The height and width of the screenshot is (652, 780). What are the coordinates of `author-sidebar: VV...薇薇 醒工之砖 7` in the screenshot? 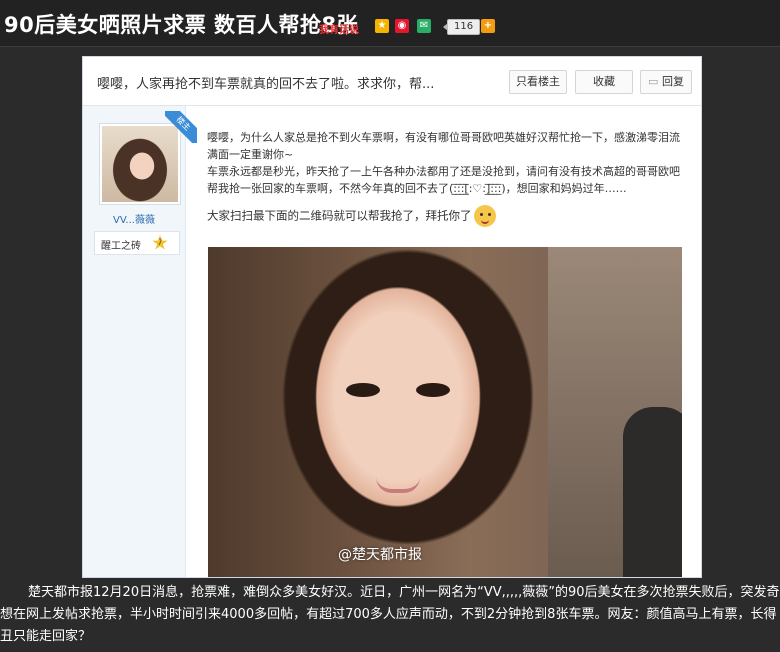 It's located at (134, 341).